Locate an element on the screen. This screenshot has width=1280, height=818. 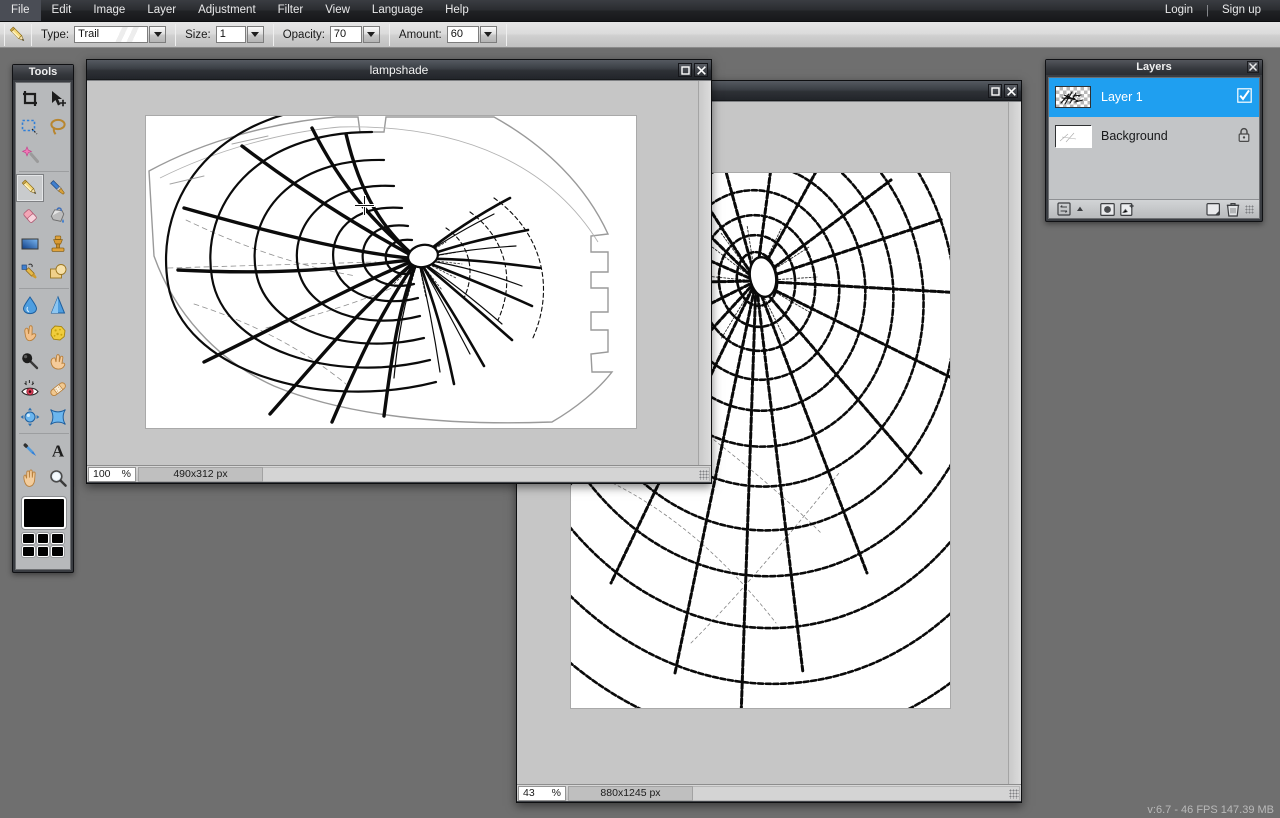
option-brush-amount: Amount: 60 is located at coordinates (448, 35).